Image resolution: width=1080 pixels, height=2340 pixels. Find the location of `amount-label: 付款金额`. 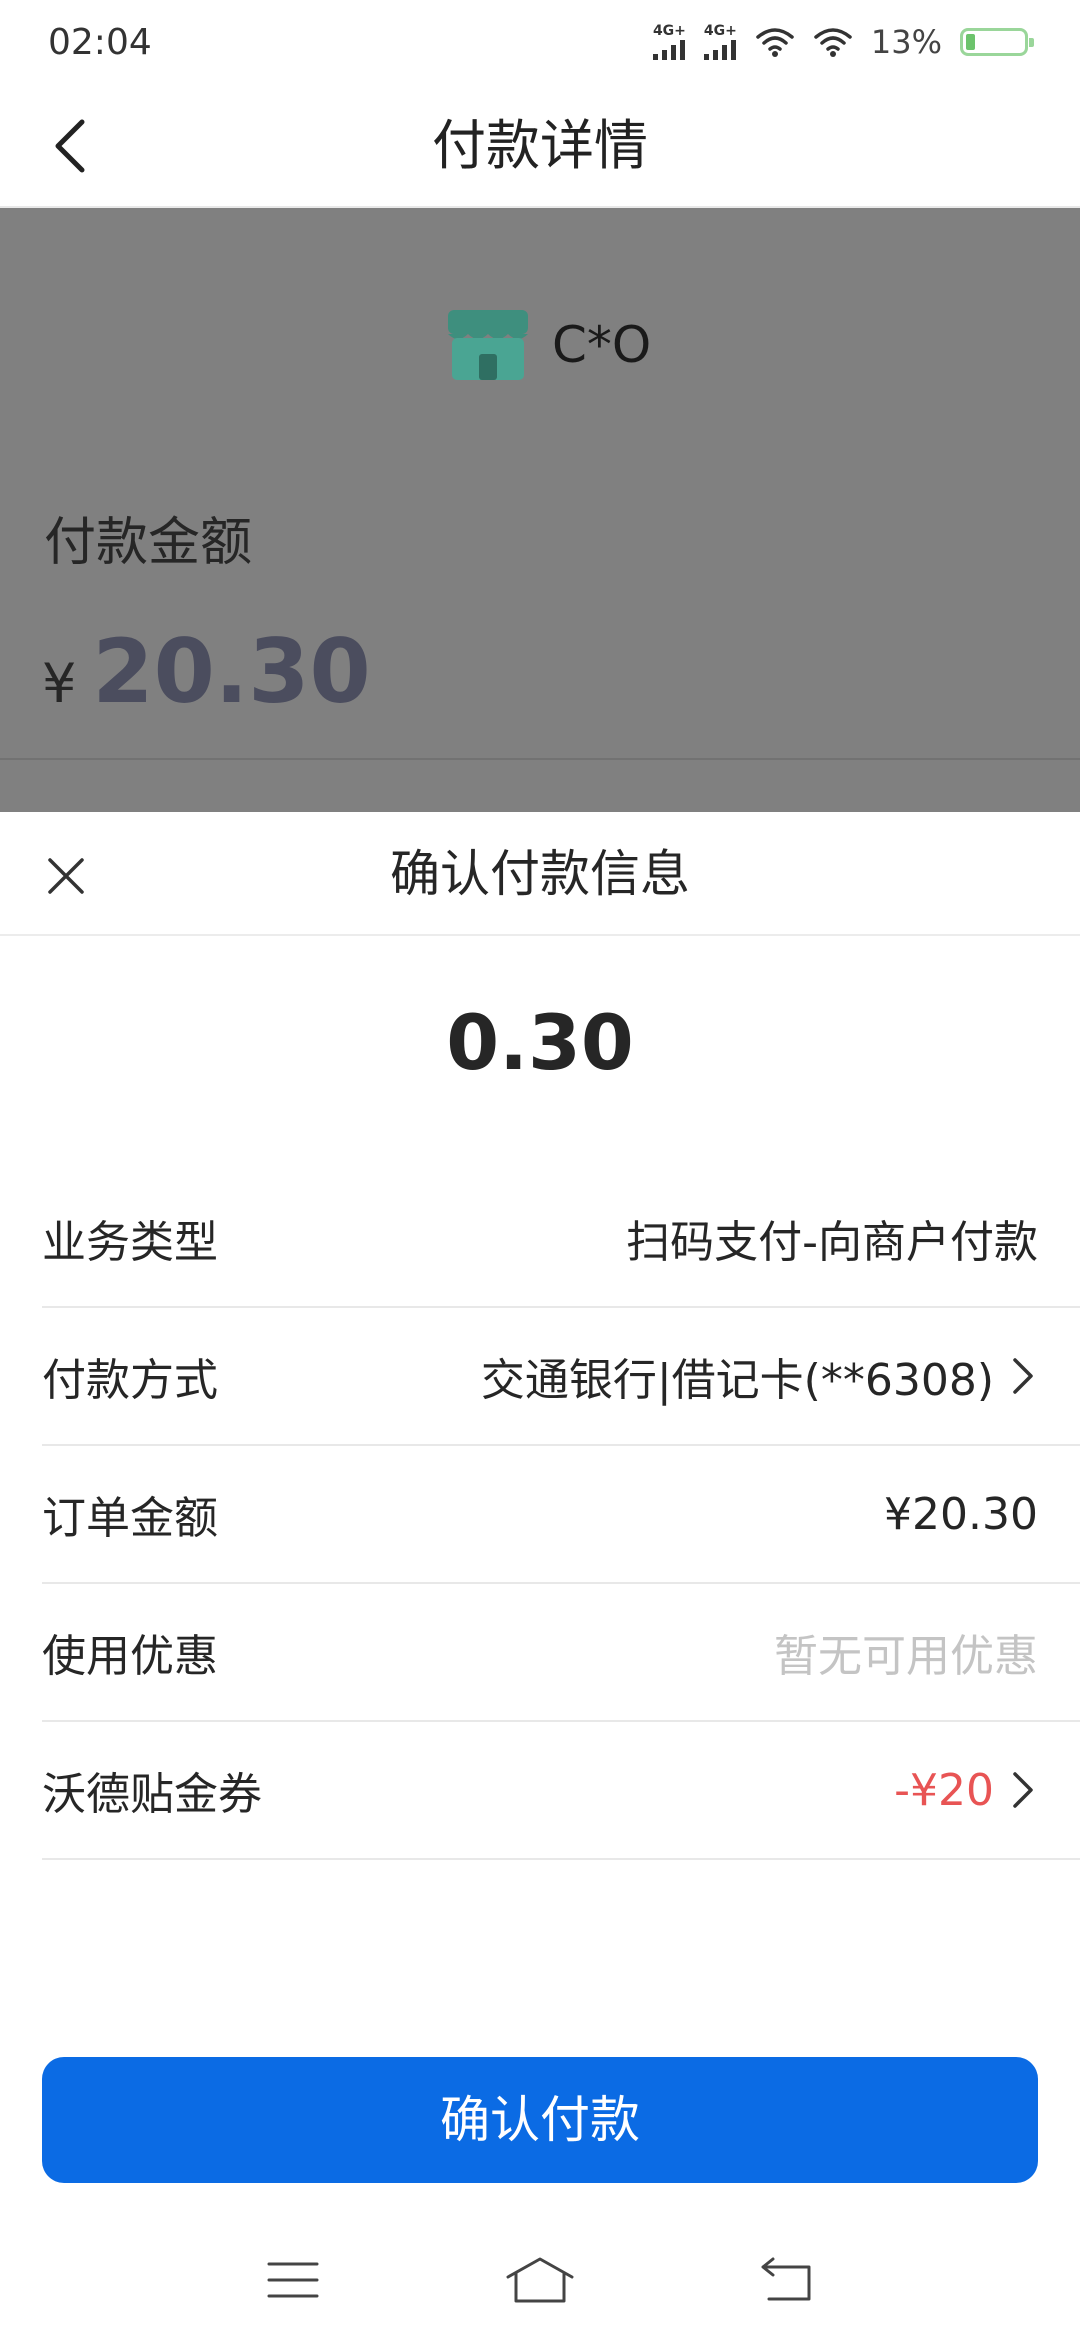

amount-label: 付款金额 is located at coordinates (148, 543).